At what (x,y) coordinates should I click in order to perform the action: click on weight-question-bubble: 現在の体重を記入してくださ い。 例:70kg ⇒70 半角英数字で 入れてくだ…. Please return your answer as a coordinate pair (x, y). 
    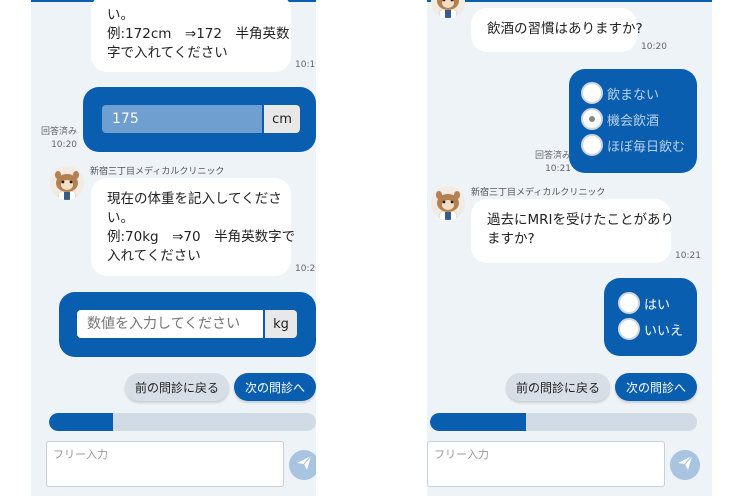
    Looking at the image, I should click on (193, 227).